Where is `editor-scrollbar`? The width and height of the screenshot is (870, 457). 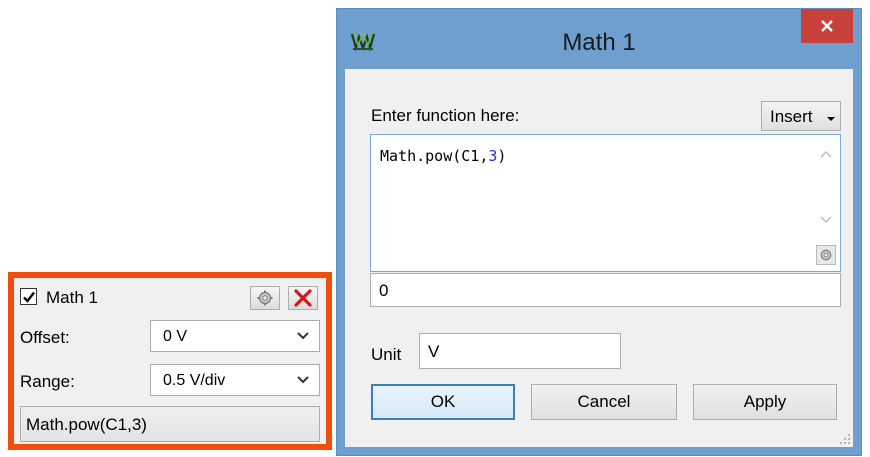 editor-scrollbar is located at coordinates (827, 203).